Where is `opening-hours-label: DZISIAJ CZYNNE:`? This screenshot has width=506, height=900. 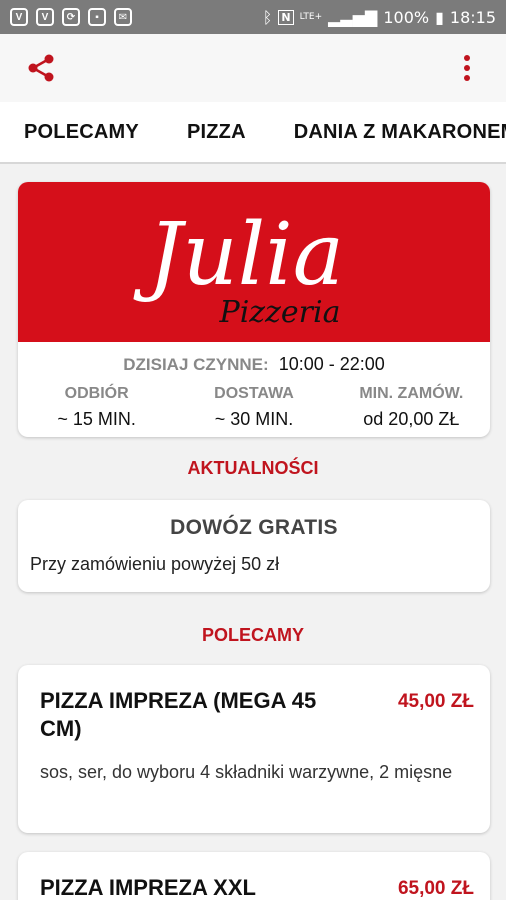
opening-hours-label: DZISIAJ CZYNNE: is located at coordinates (196, 364).